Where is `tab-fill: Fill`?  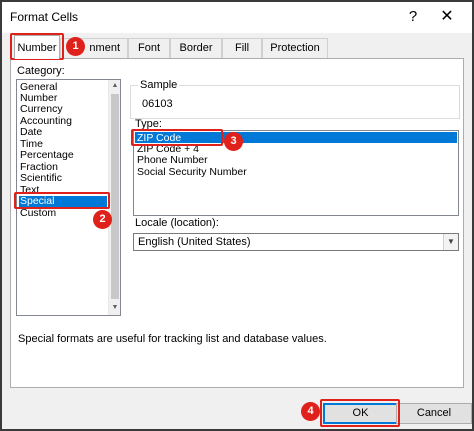
tab-fill: Fill is located at coordinates (242, 48).